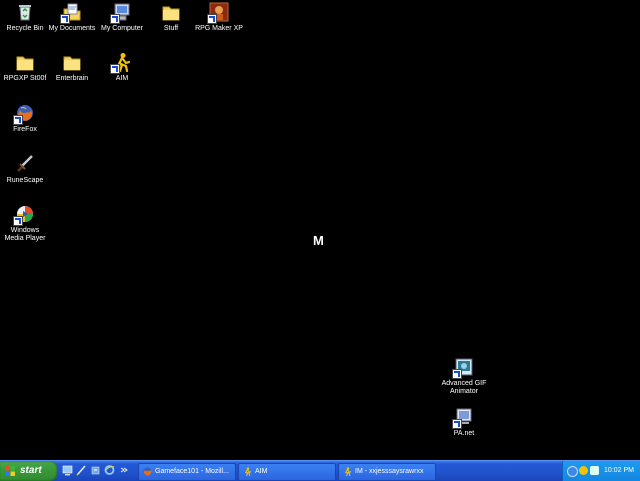 The image size is (640, 481). Describe the element at coordinates (25, 78) in the screenshot. I see `desktop-icon-label: RPGXP St00f` at that location.